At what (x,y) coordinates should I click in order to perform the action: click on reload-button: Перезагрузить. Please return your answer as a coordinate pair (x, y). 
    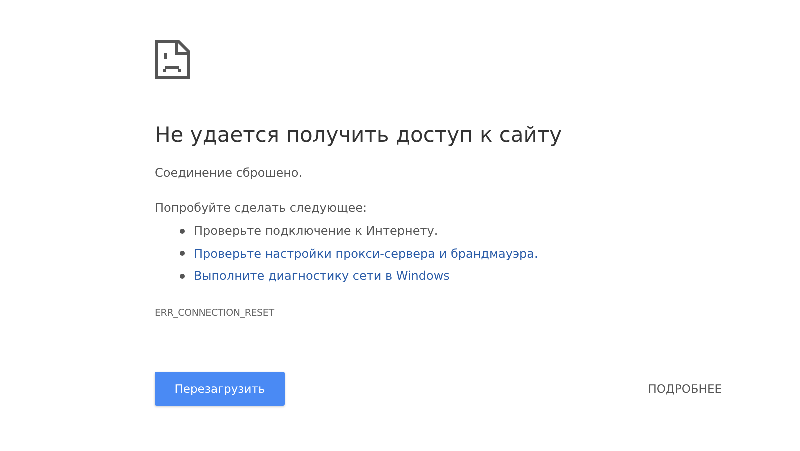
    Looking at the image, I should click on (220, 389).